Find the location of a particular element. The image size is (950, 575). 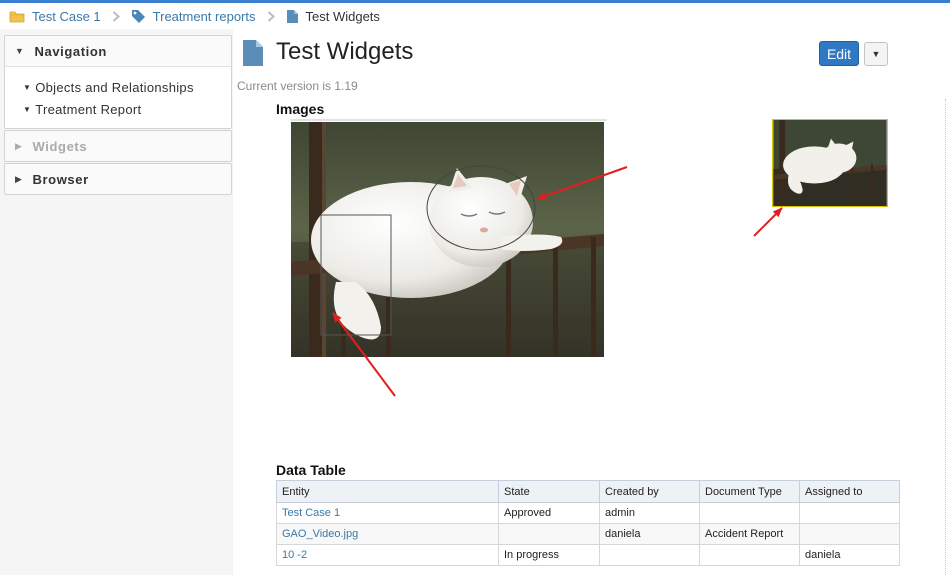

chevron-down-icon: ▼ is located at coordinates (876, 54).